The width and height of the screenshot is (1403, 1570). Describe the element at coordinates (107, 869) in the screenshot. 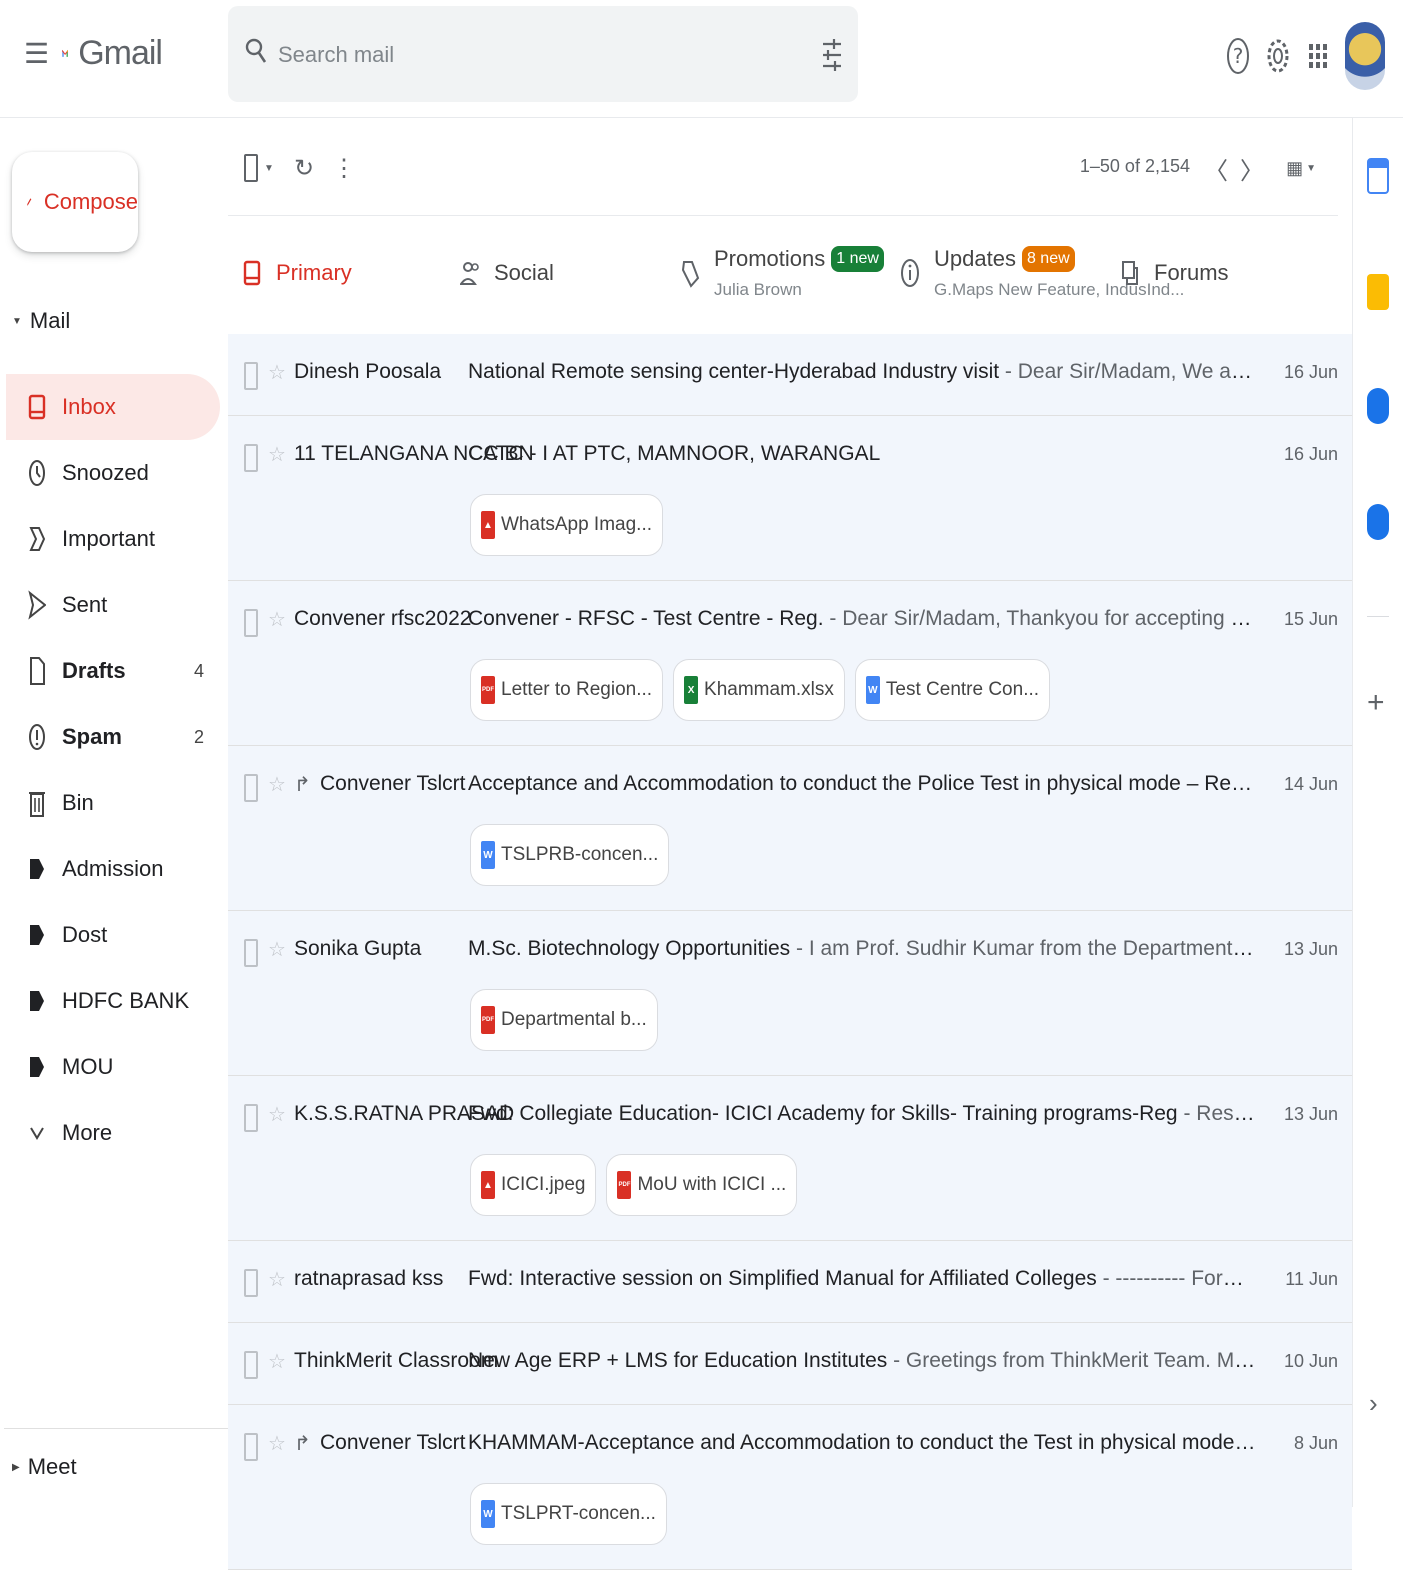

I see `sidebar-item-admission: Admission` at that location.